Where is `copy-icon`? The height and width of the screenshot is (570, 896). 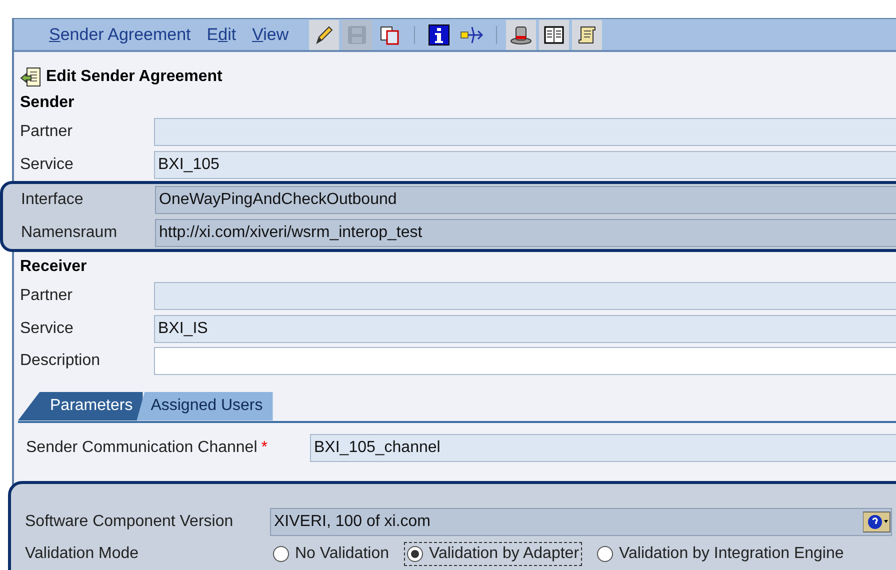
copy-icon is located at coordinates (389, 35).